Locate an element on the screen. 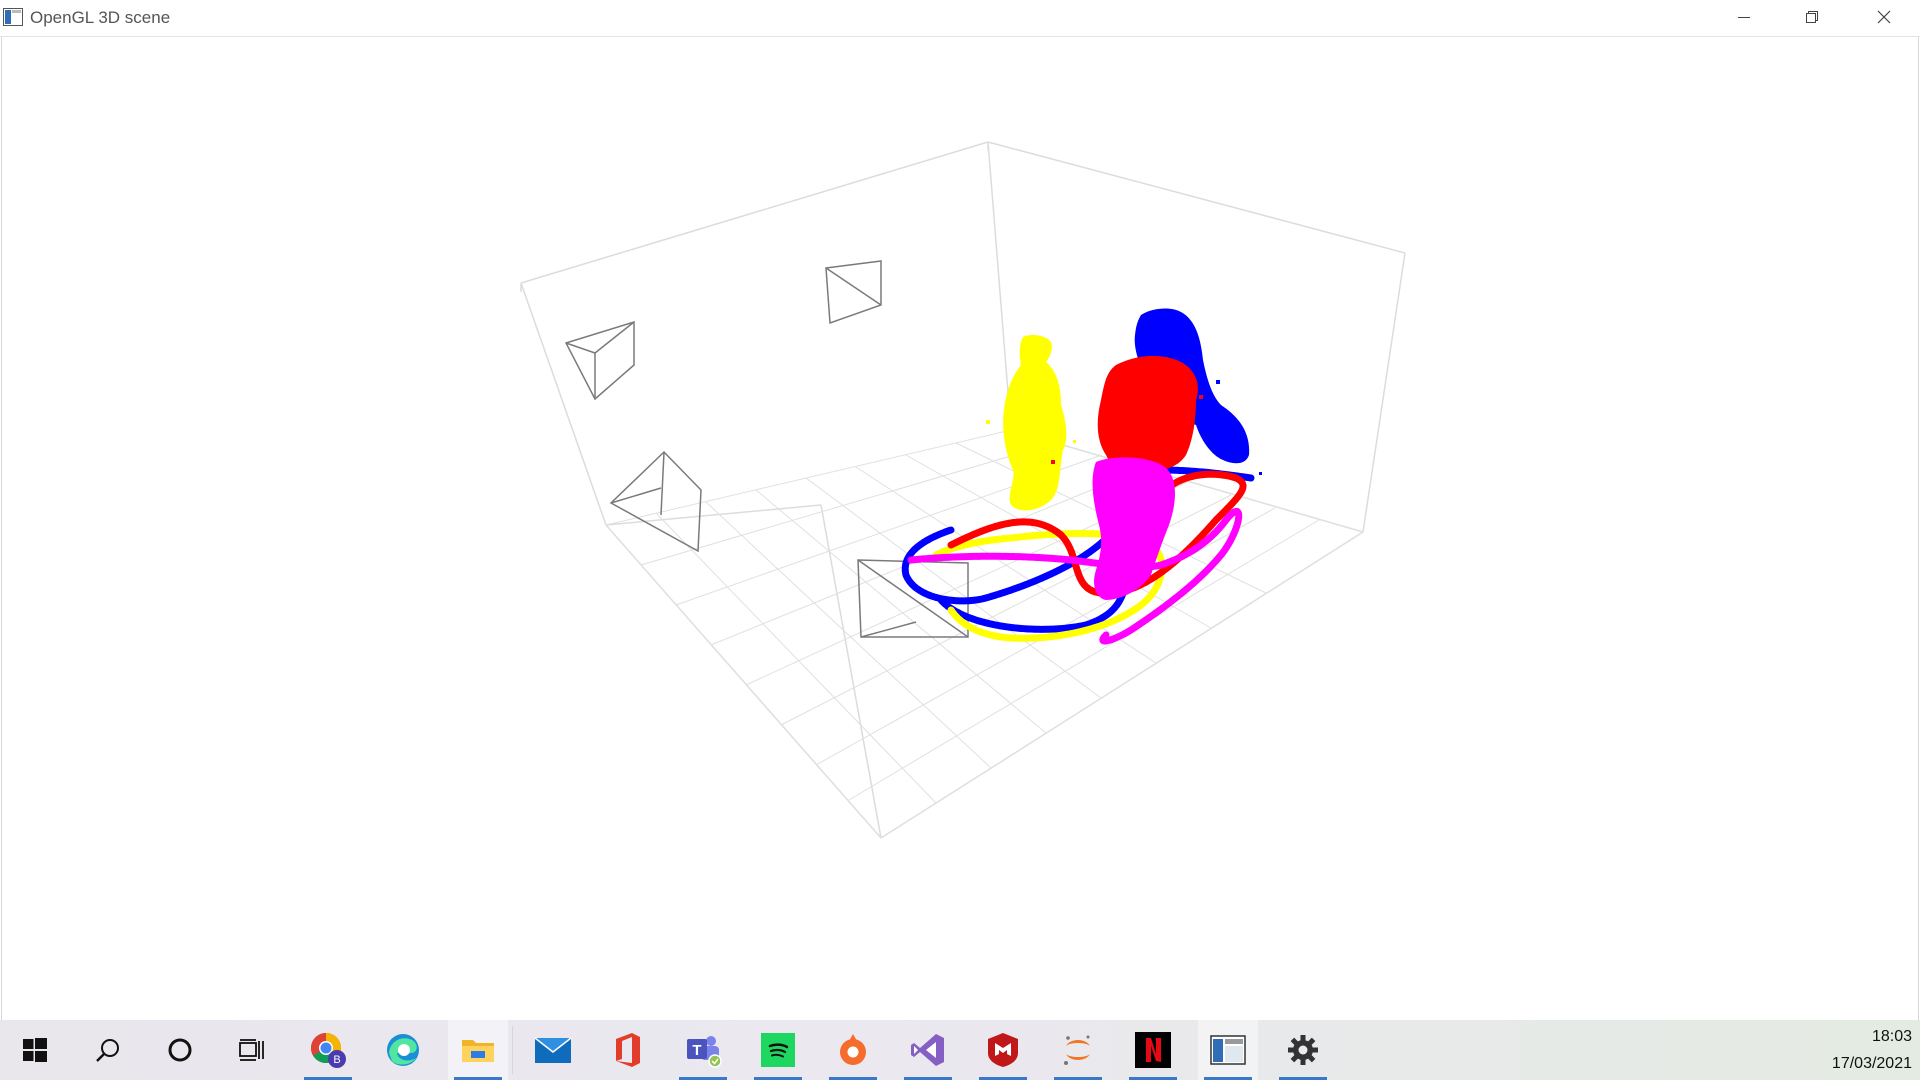 This screenshot has width=1920, height=1080. chrome-icon: B is located at coordinates (328, 1050).